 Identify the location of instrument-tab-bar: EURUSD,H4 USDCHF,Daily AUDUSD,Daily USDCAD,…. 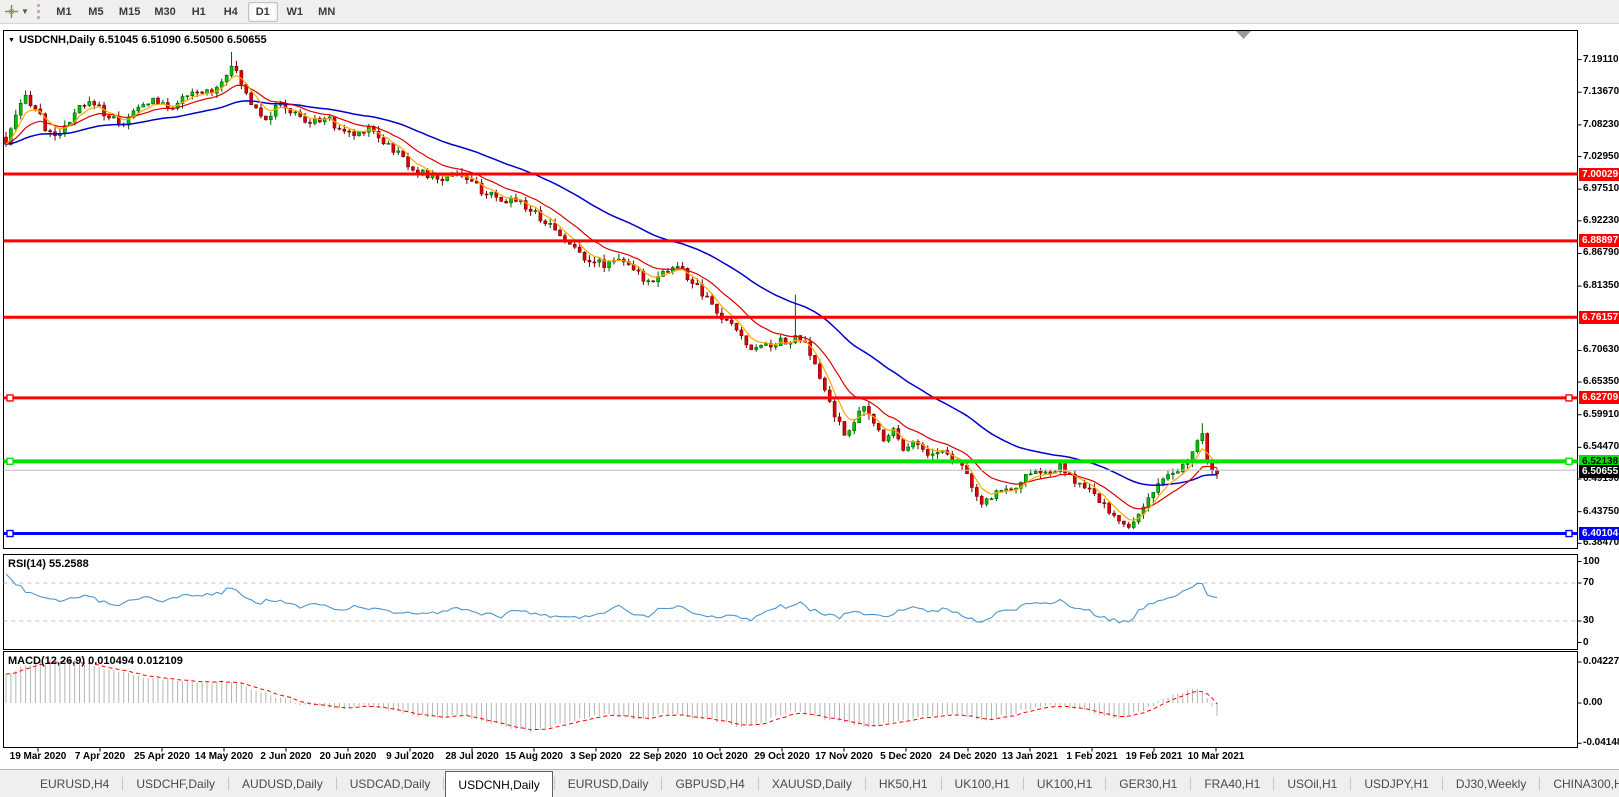
(809, 783).